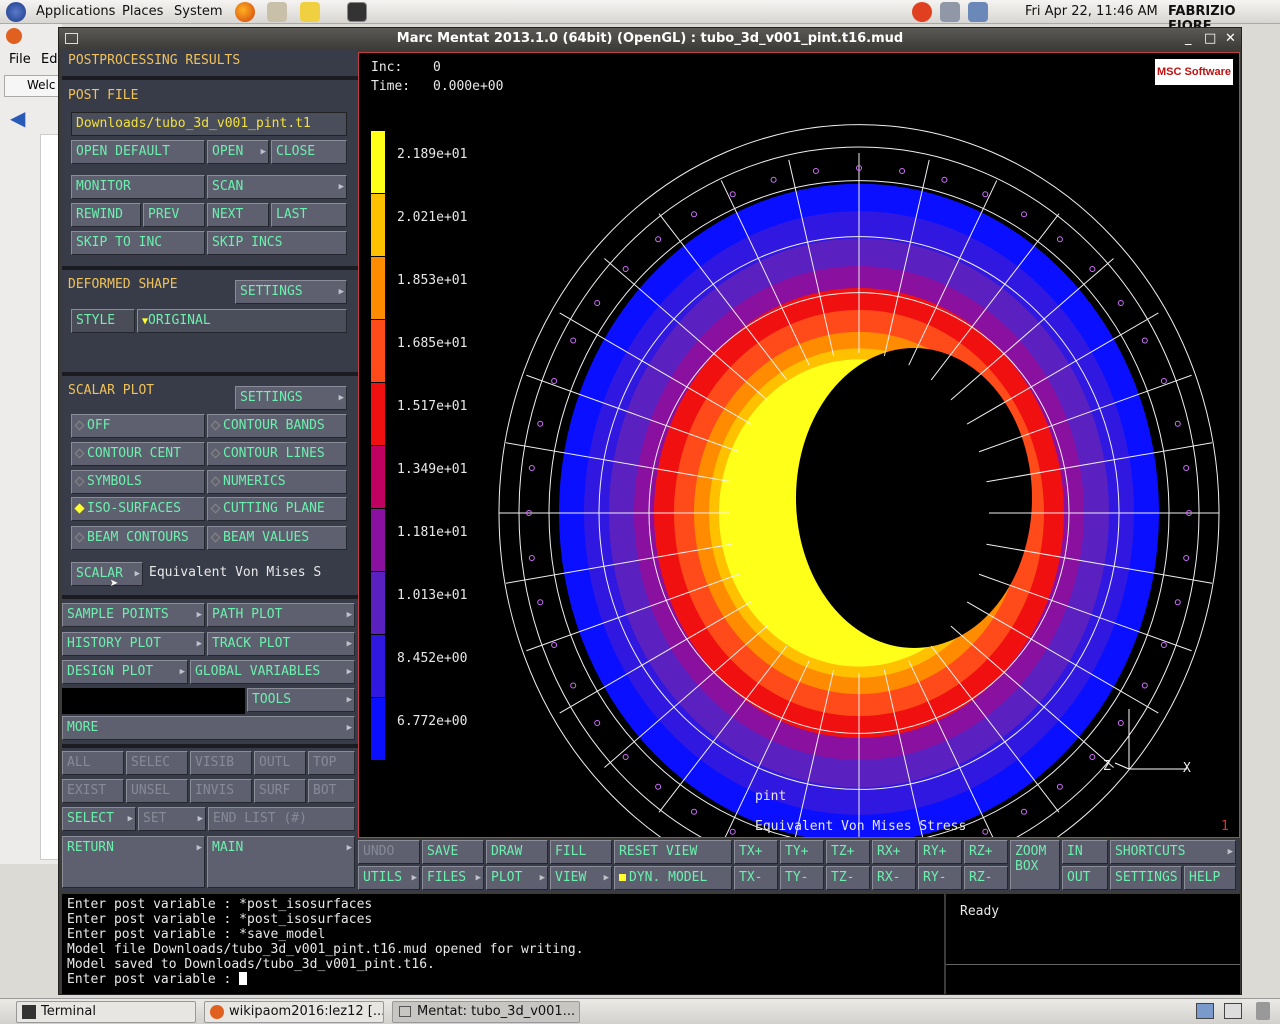 The width and height of the screenshot is (1280, 1024). I want to click on status-input, so click(1093, 979).